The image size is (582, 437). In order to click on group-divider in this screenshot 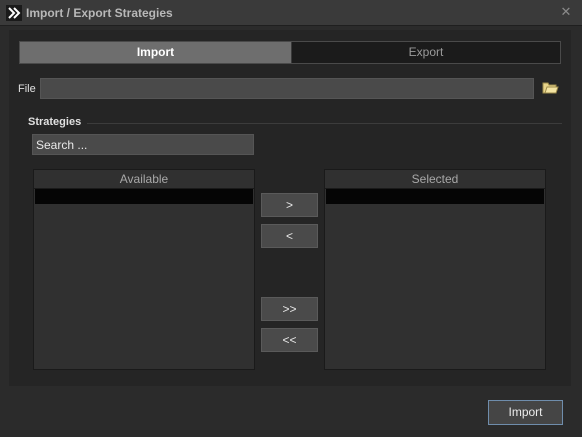, I will do `click(324, 123)`.